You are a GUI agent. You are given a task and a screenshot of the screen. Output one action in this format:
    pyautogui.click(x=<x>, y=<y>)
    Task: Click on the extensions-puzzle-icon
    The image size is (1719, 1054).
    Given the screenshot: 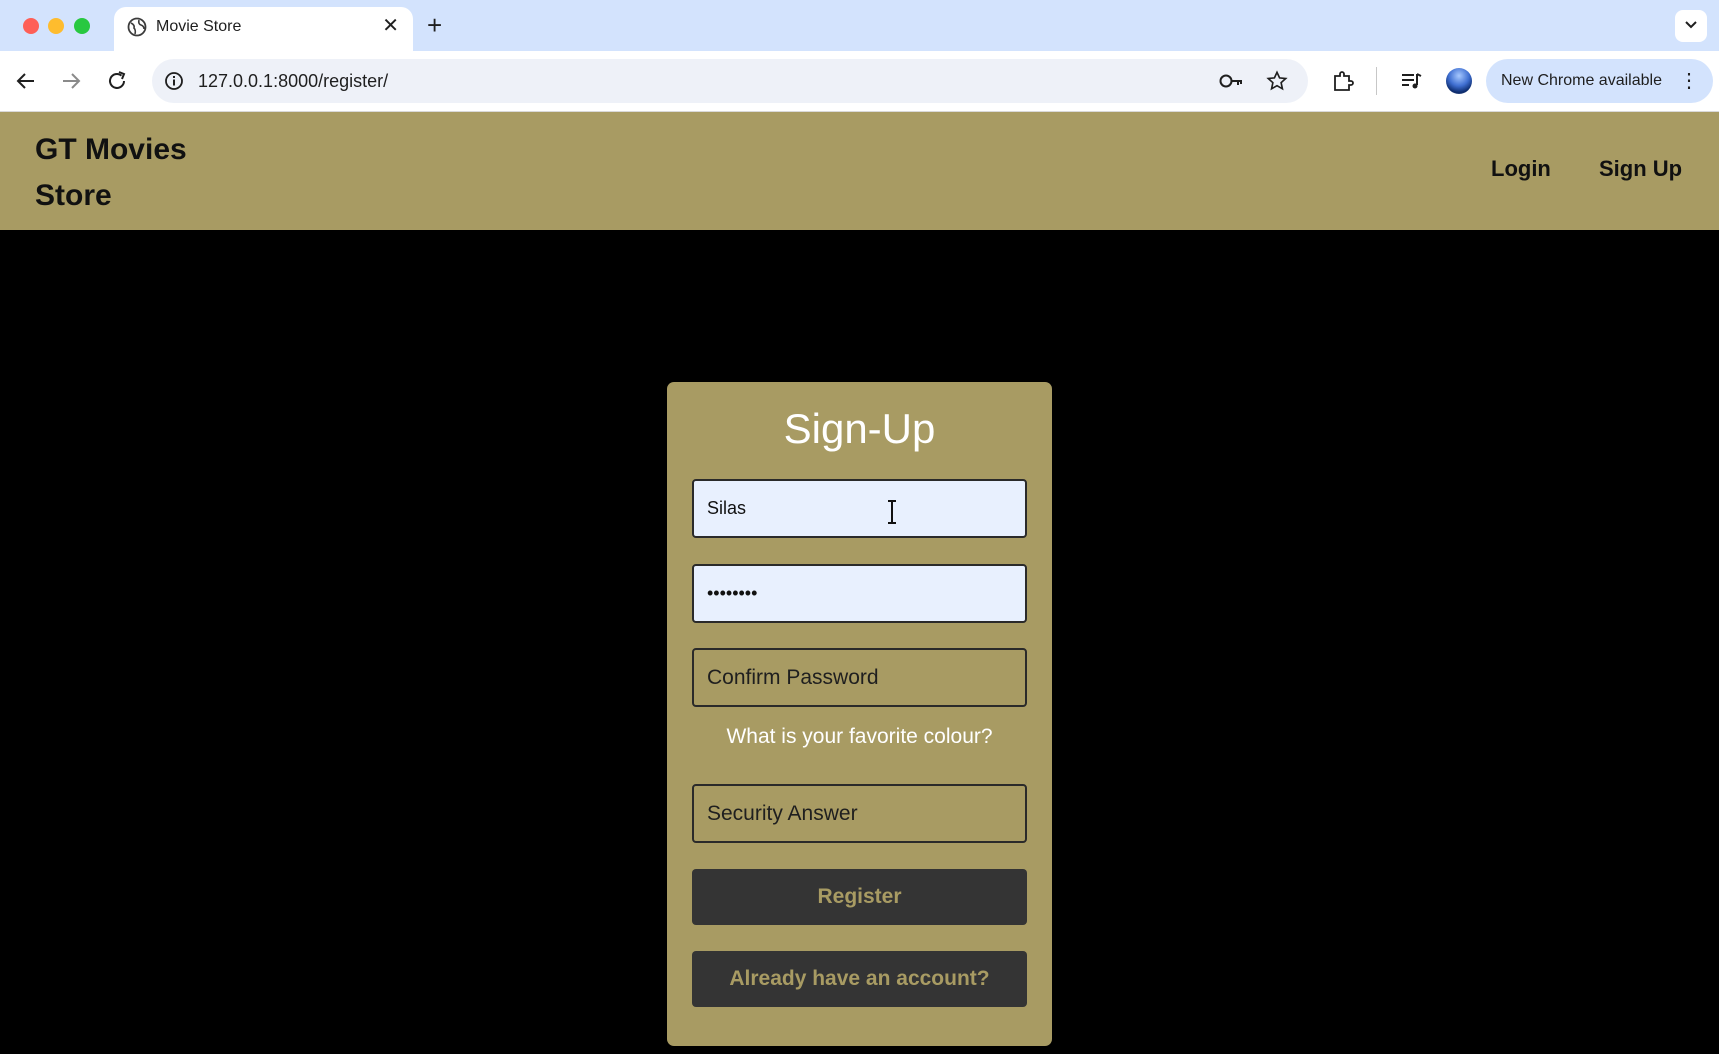 What is the action you would take?
    pyautogui.click(x=1343, y=81)
    